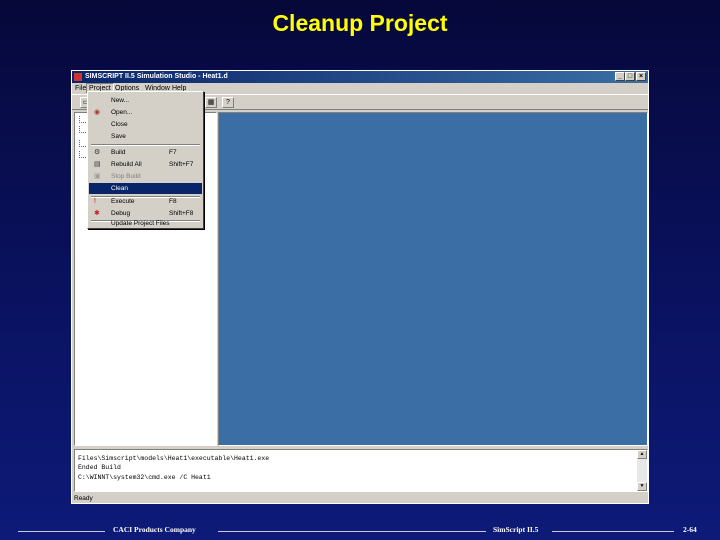 This screenshot has height=540, width=720. I want to click on toolbar-help-icon: ?, so click(228, 102).